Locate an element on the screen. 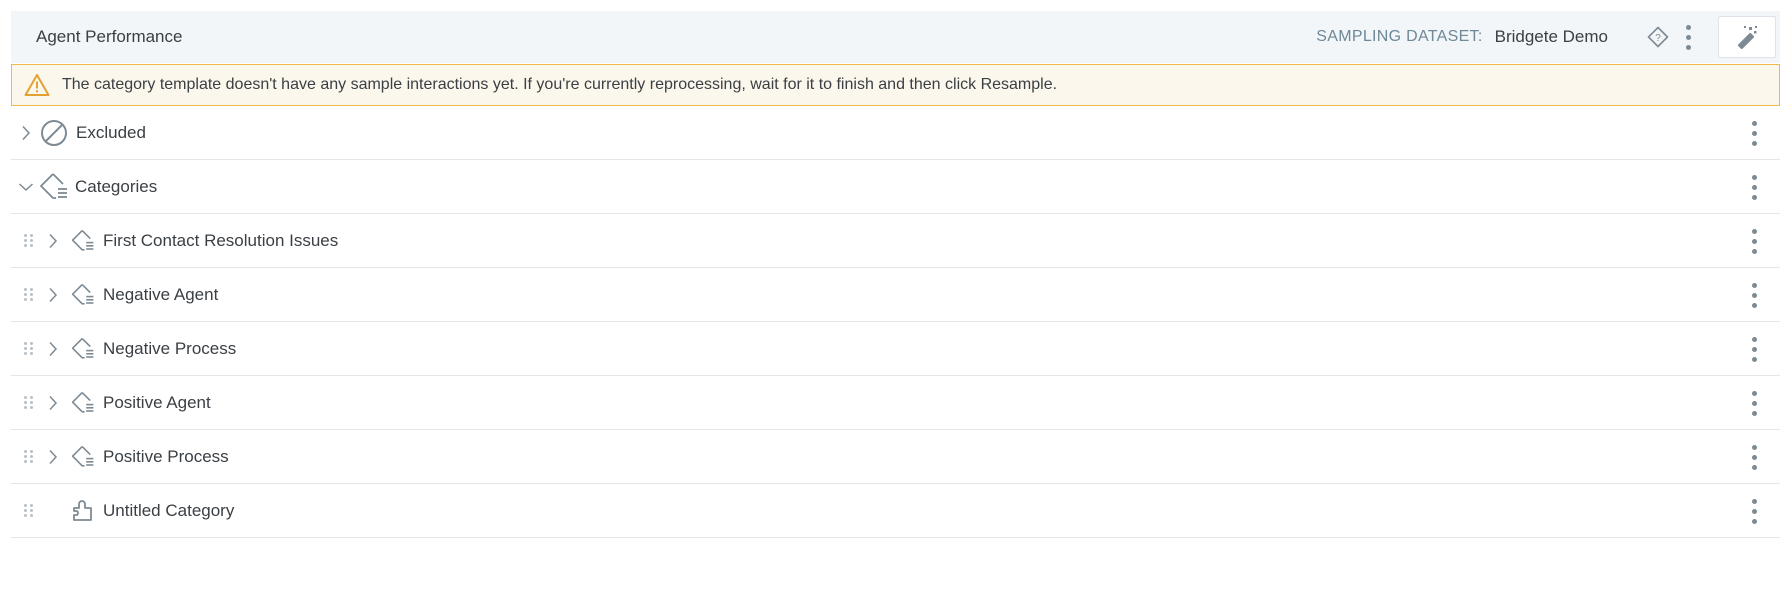 The height and width of the screenshot is (595, 1791). magic-wand-icon is located at coordinates (1747, 38).